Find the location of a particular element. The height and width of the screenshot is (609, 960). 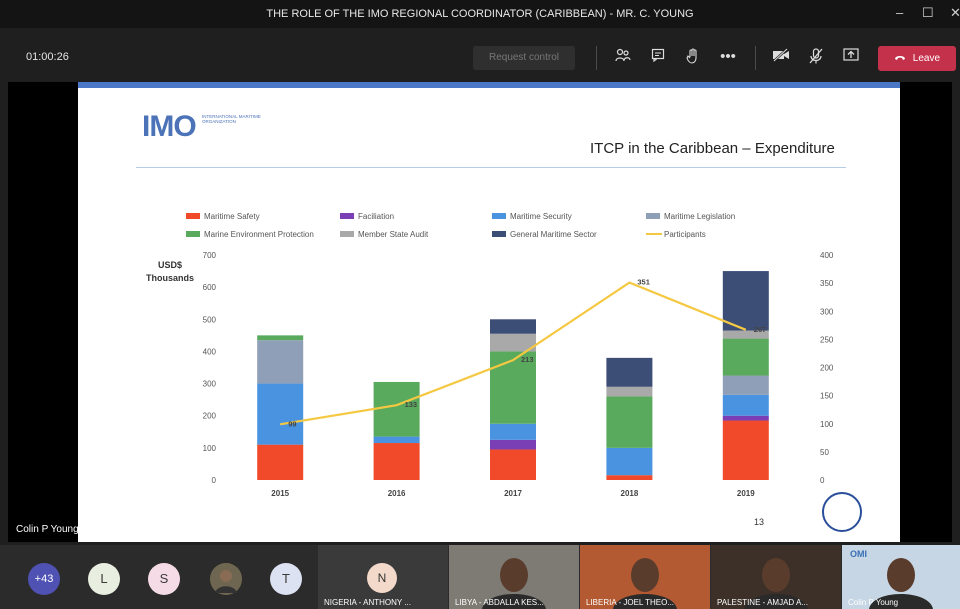

data-label: 133 is located at coordinates (411, 404).